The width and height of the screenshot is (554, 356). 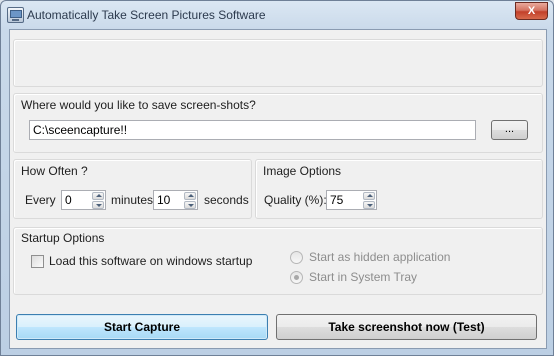 I want to click on seconds-spin-buttons, so click(x=190, y=200).